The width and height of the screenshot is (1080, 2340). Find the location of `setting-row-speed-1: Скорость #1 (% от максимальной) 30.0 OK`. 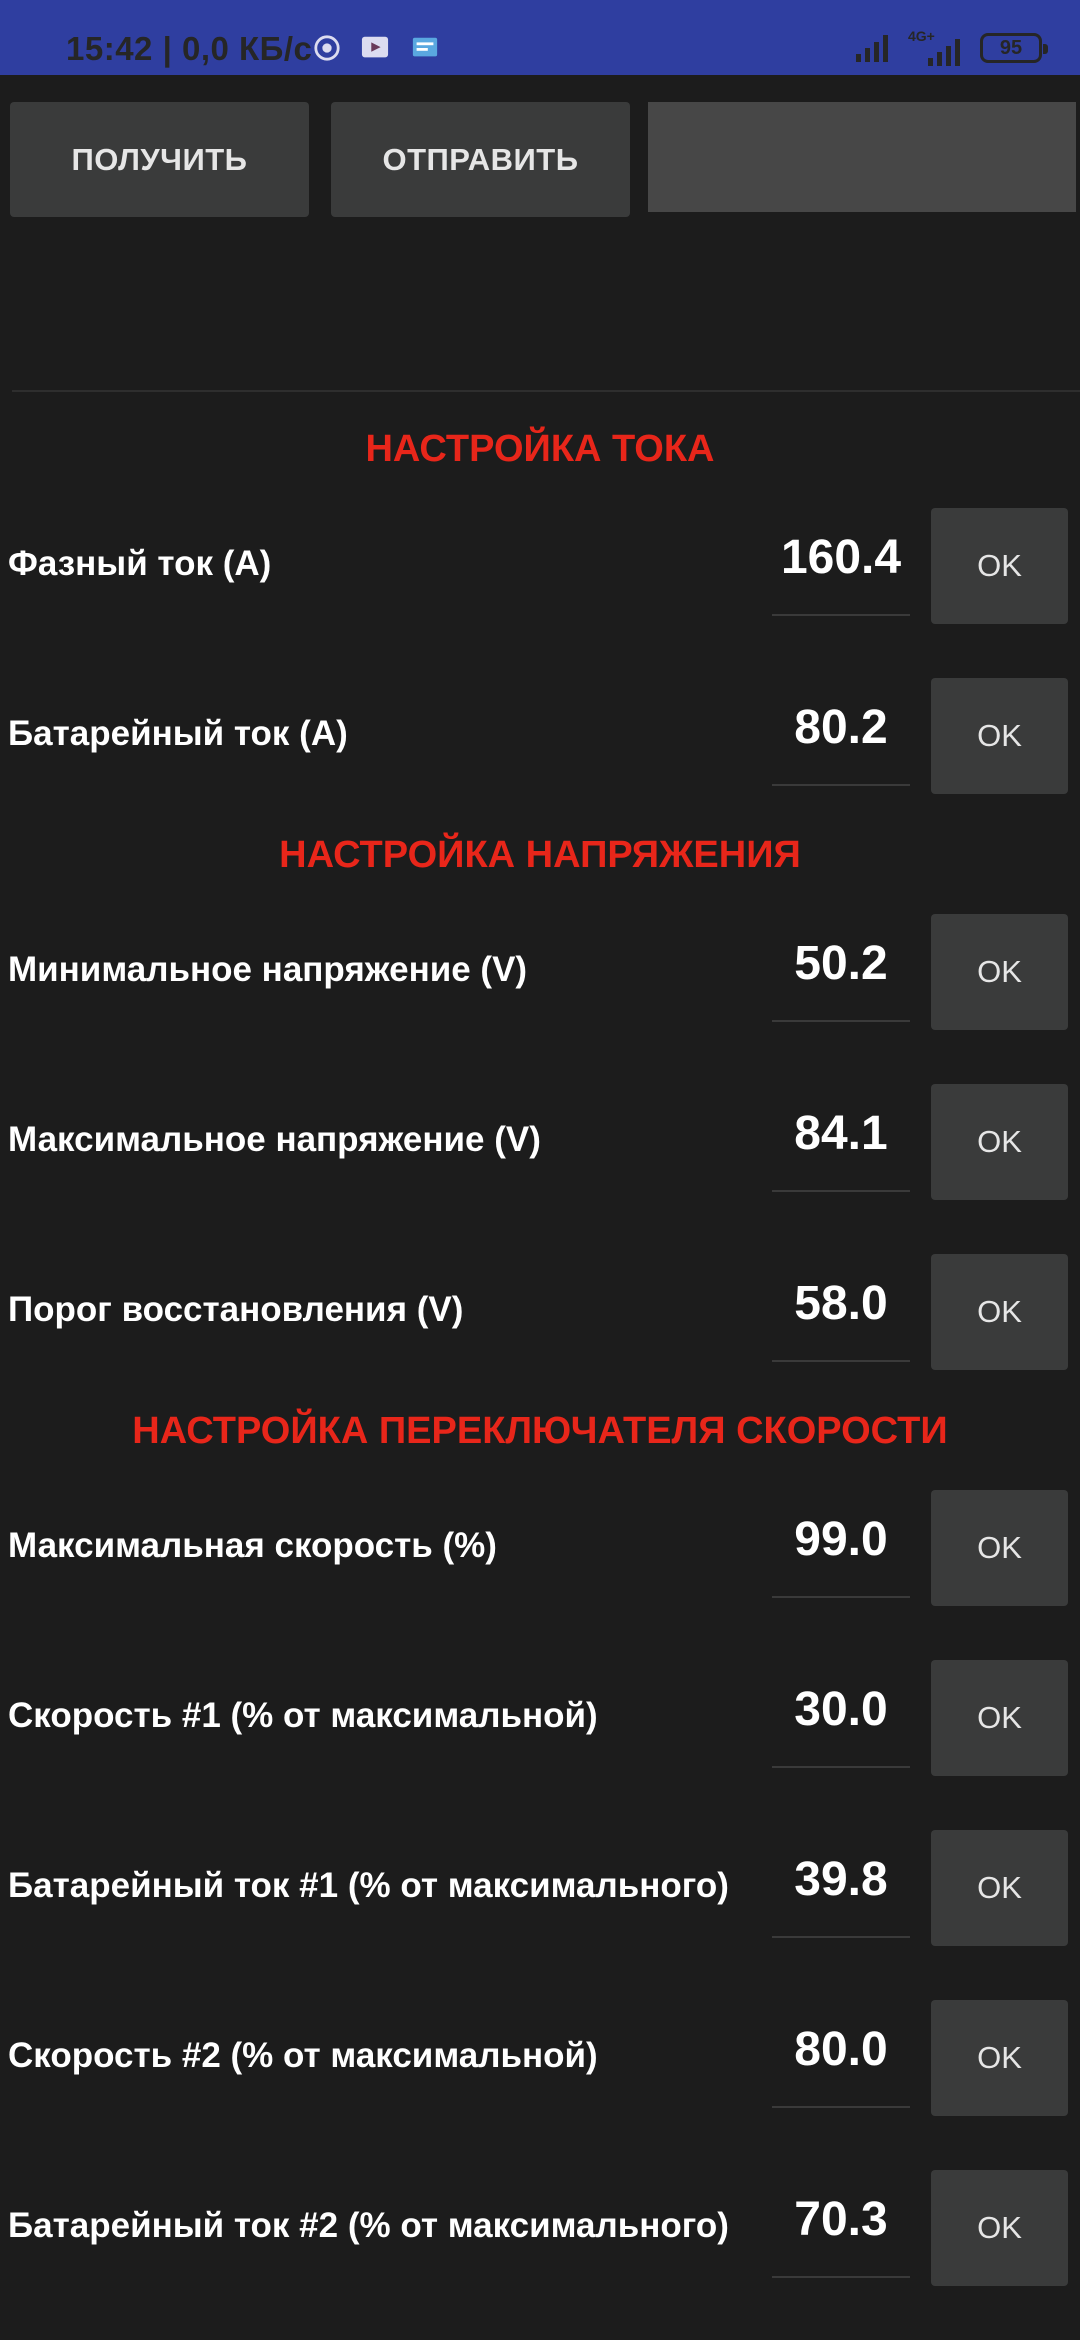

setting-row-speed-1: Скорость #1 (% от максимальной) 30.0 OK is located at coordinates (540, 1720).